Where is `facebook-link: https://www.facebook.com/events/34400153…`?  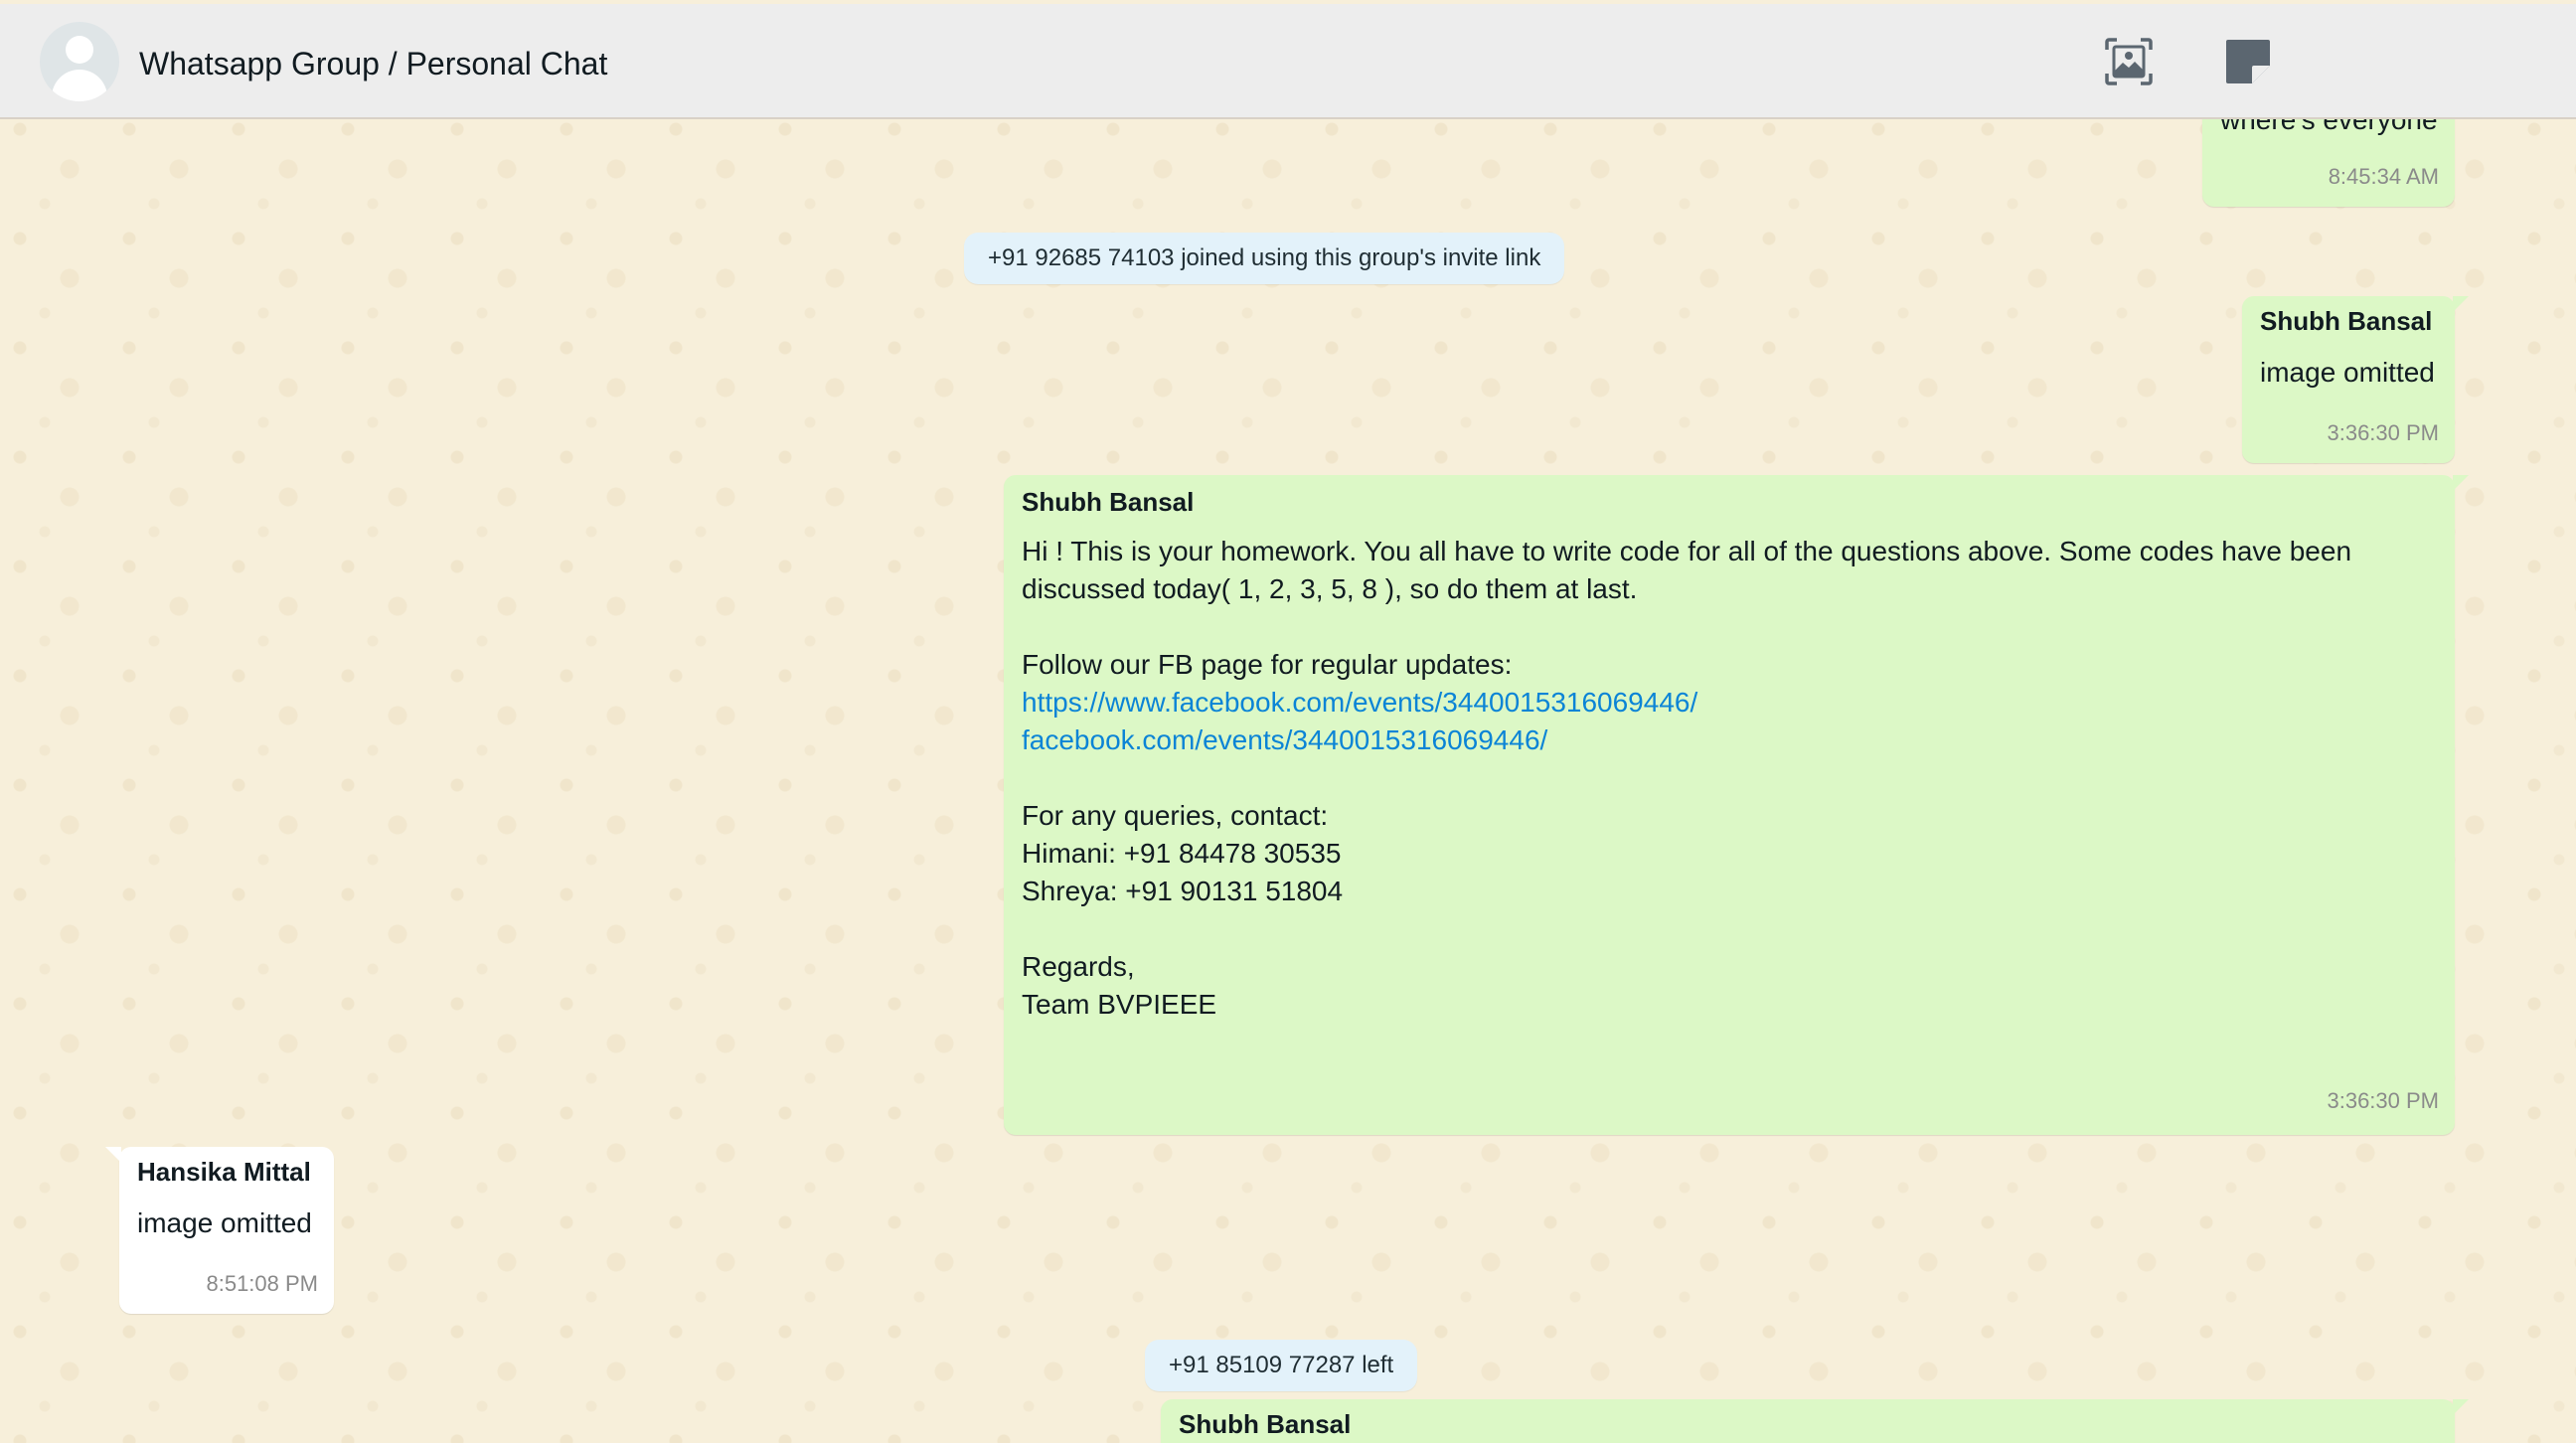
facebook-link: https://www.facebook.com/events/34400153… is located at coordinates (1729, 703).